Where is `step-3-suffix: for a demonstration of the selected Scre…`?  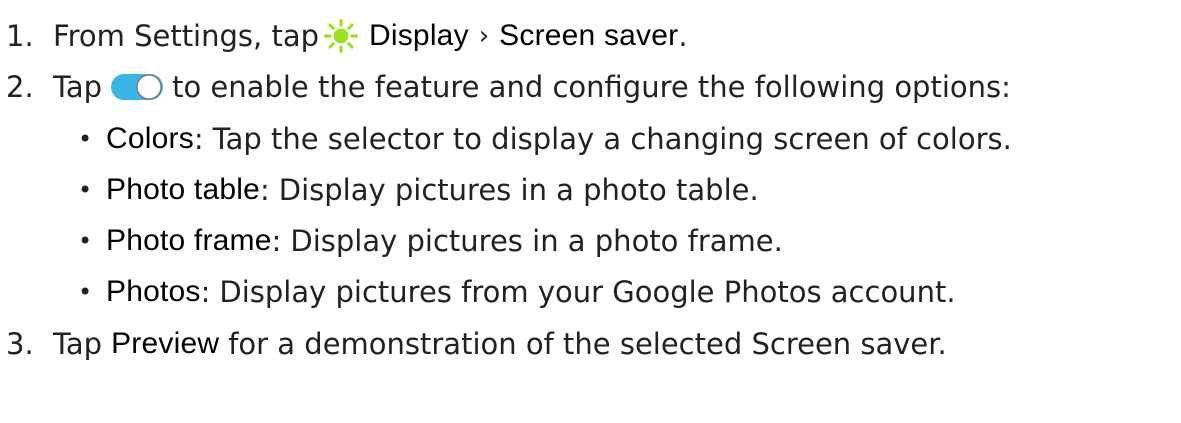 step-3-suffix: for a demonstration of the selected Scre… is located at coordinates (587, 344).